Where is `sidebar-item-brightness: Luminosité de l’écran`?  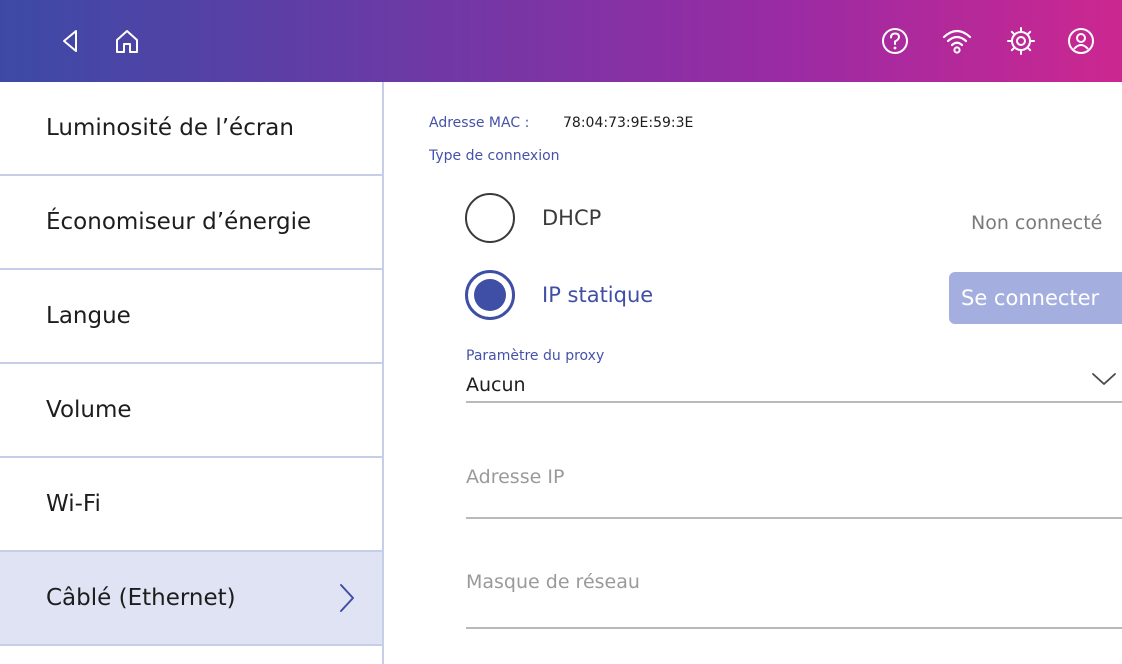 sidebar-item-brightness: Luminosité de l’écran is located at coordinates (191, 129).